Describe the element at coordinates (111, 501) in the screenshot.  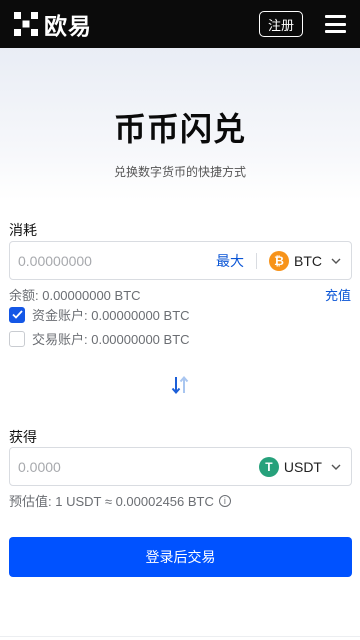
I see `estimate-text: 预估值: 1 USDT ≈ 0.00002456 BTC` at that location.